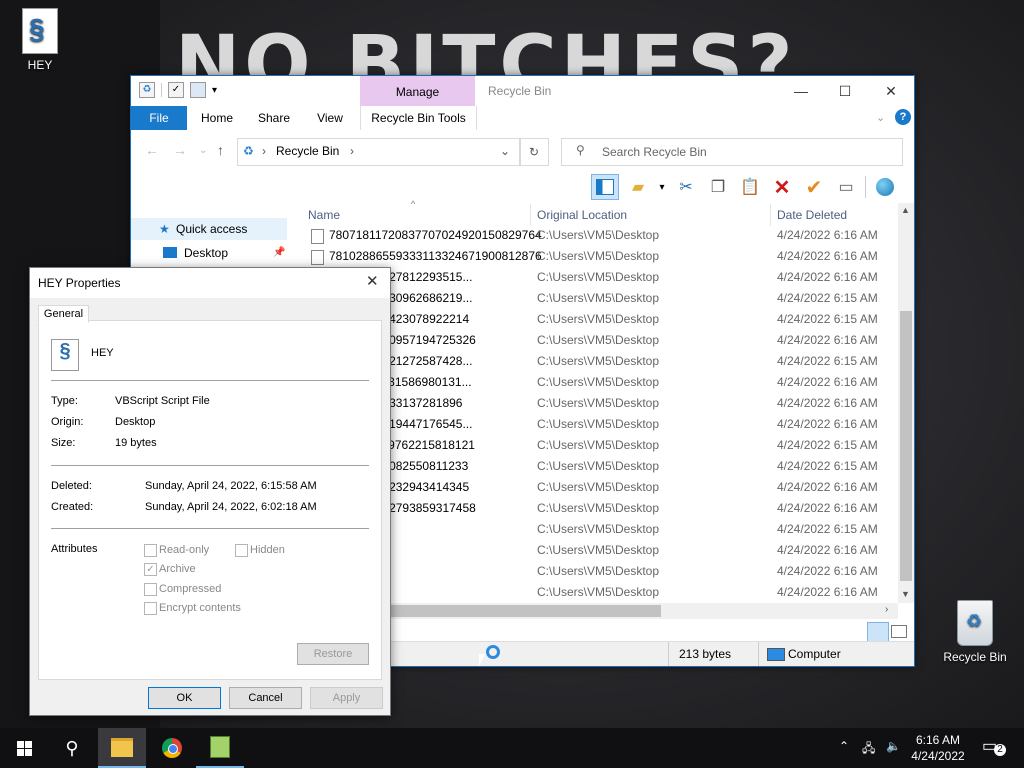  Describe the element at coordinates (1000, 750) in the screenshot. I see `notification-count: 2` at that location.